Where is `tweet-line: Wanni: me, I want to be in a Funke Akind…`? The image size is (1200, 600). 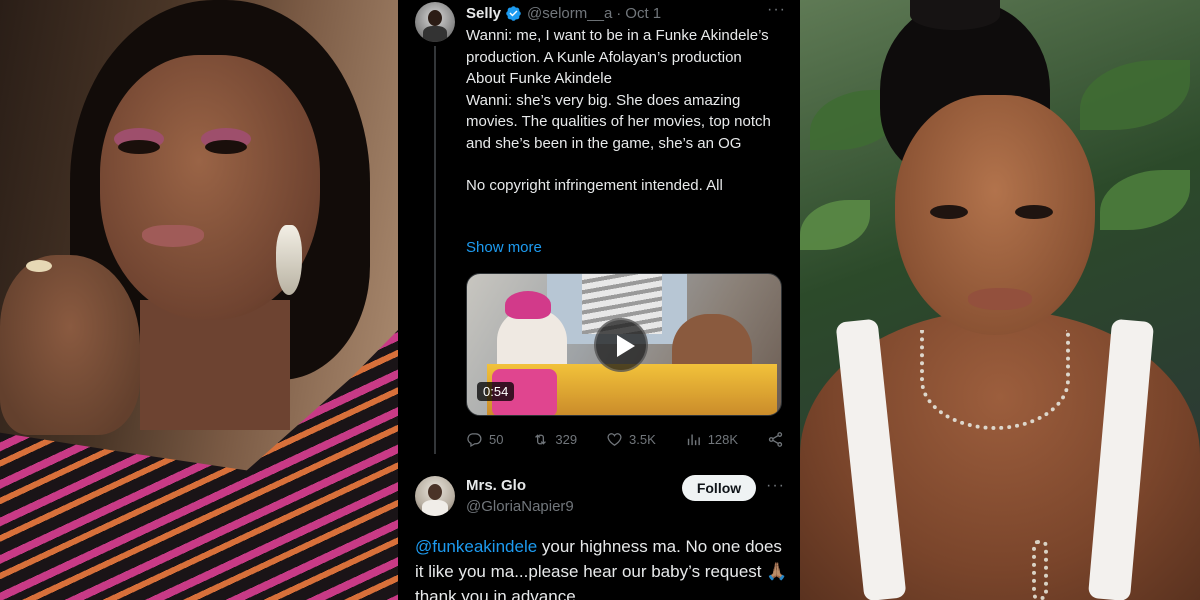 tweet-line: Wanni: me, I want to be in a Funke Akind… is located at coordinates (617, 46).